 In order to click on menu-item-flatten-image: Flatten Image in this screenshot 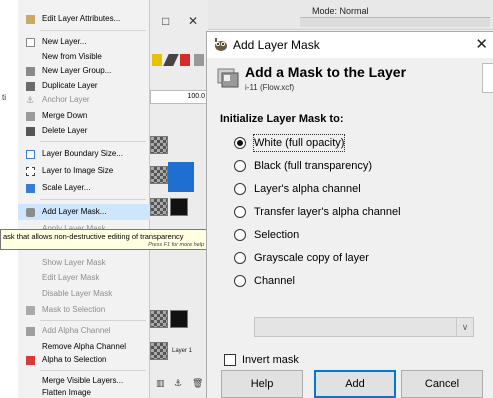, I will do `click(84, 392)`.